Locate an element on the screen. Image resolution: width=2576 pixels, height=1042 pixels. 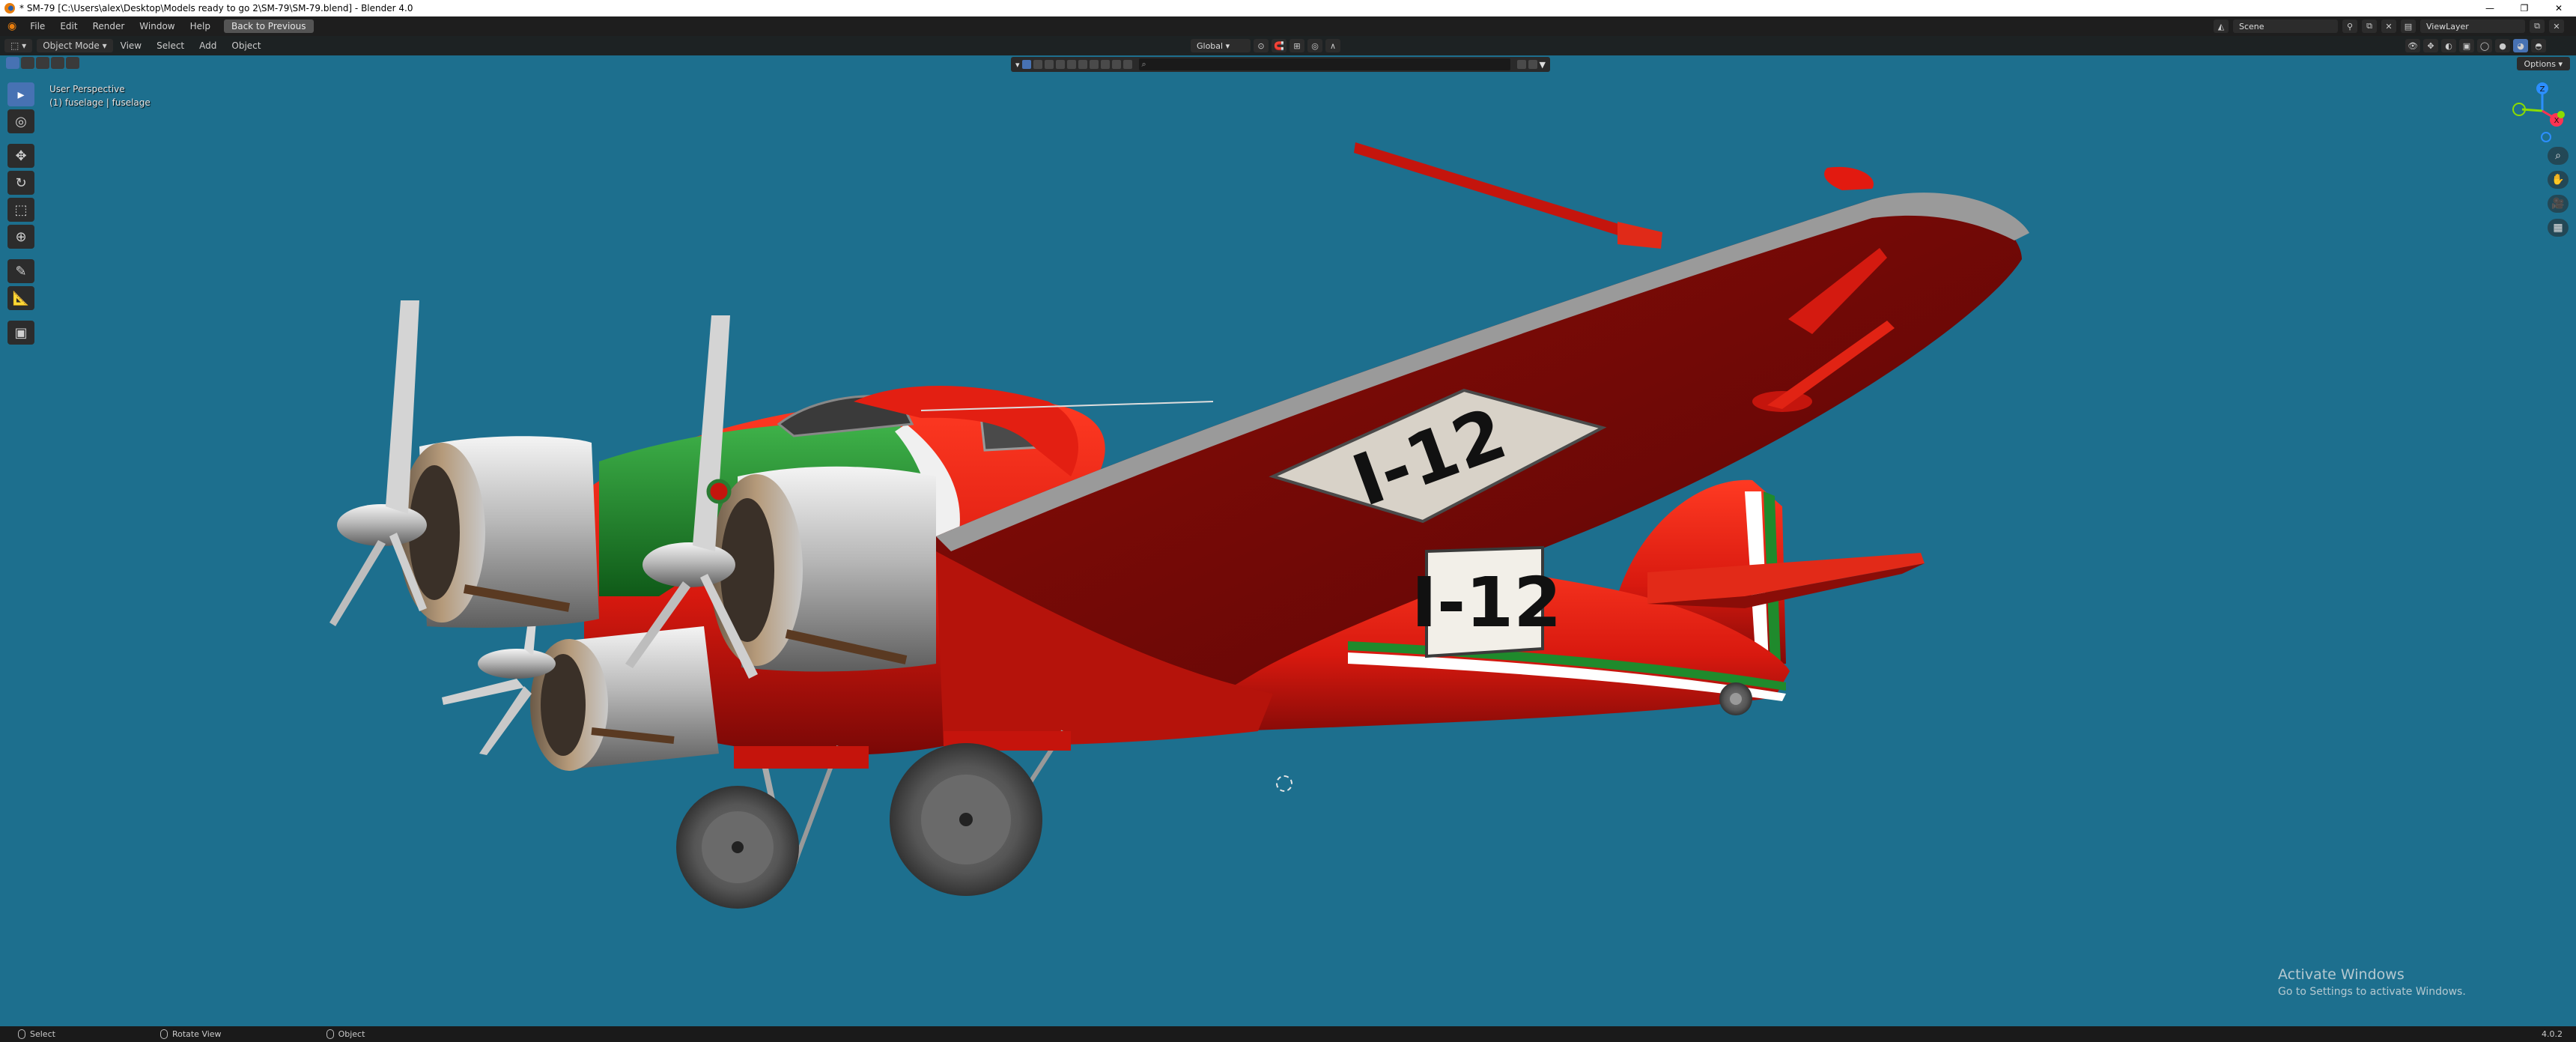
filter-mesh-icon is located at coordinates (1037, 64).